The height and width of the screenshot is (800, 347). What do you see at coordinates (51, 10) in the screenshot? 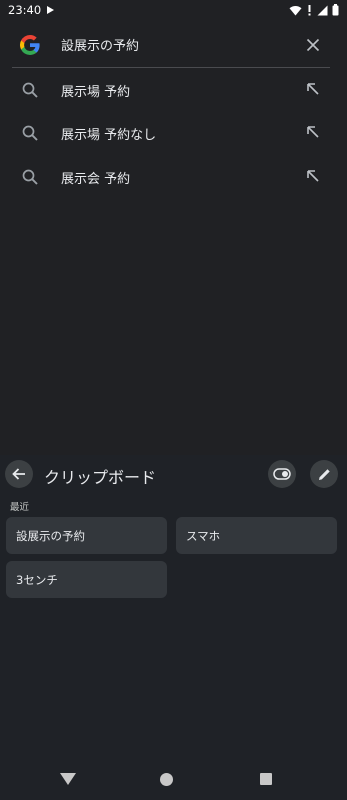
I see `play-icon` at bounding box center [51, 10].